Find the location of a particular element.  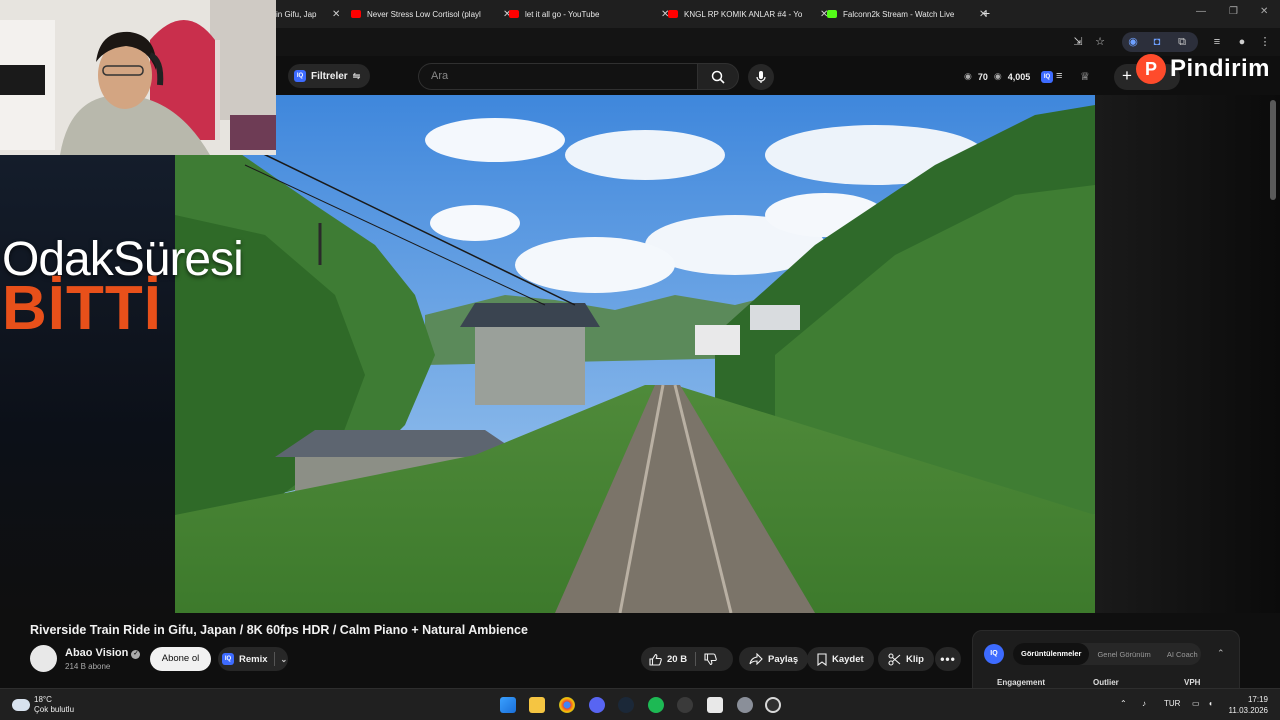

restore-icon: ❐ is located at coordinates (1233, 11).